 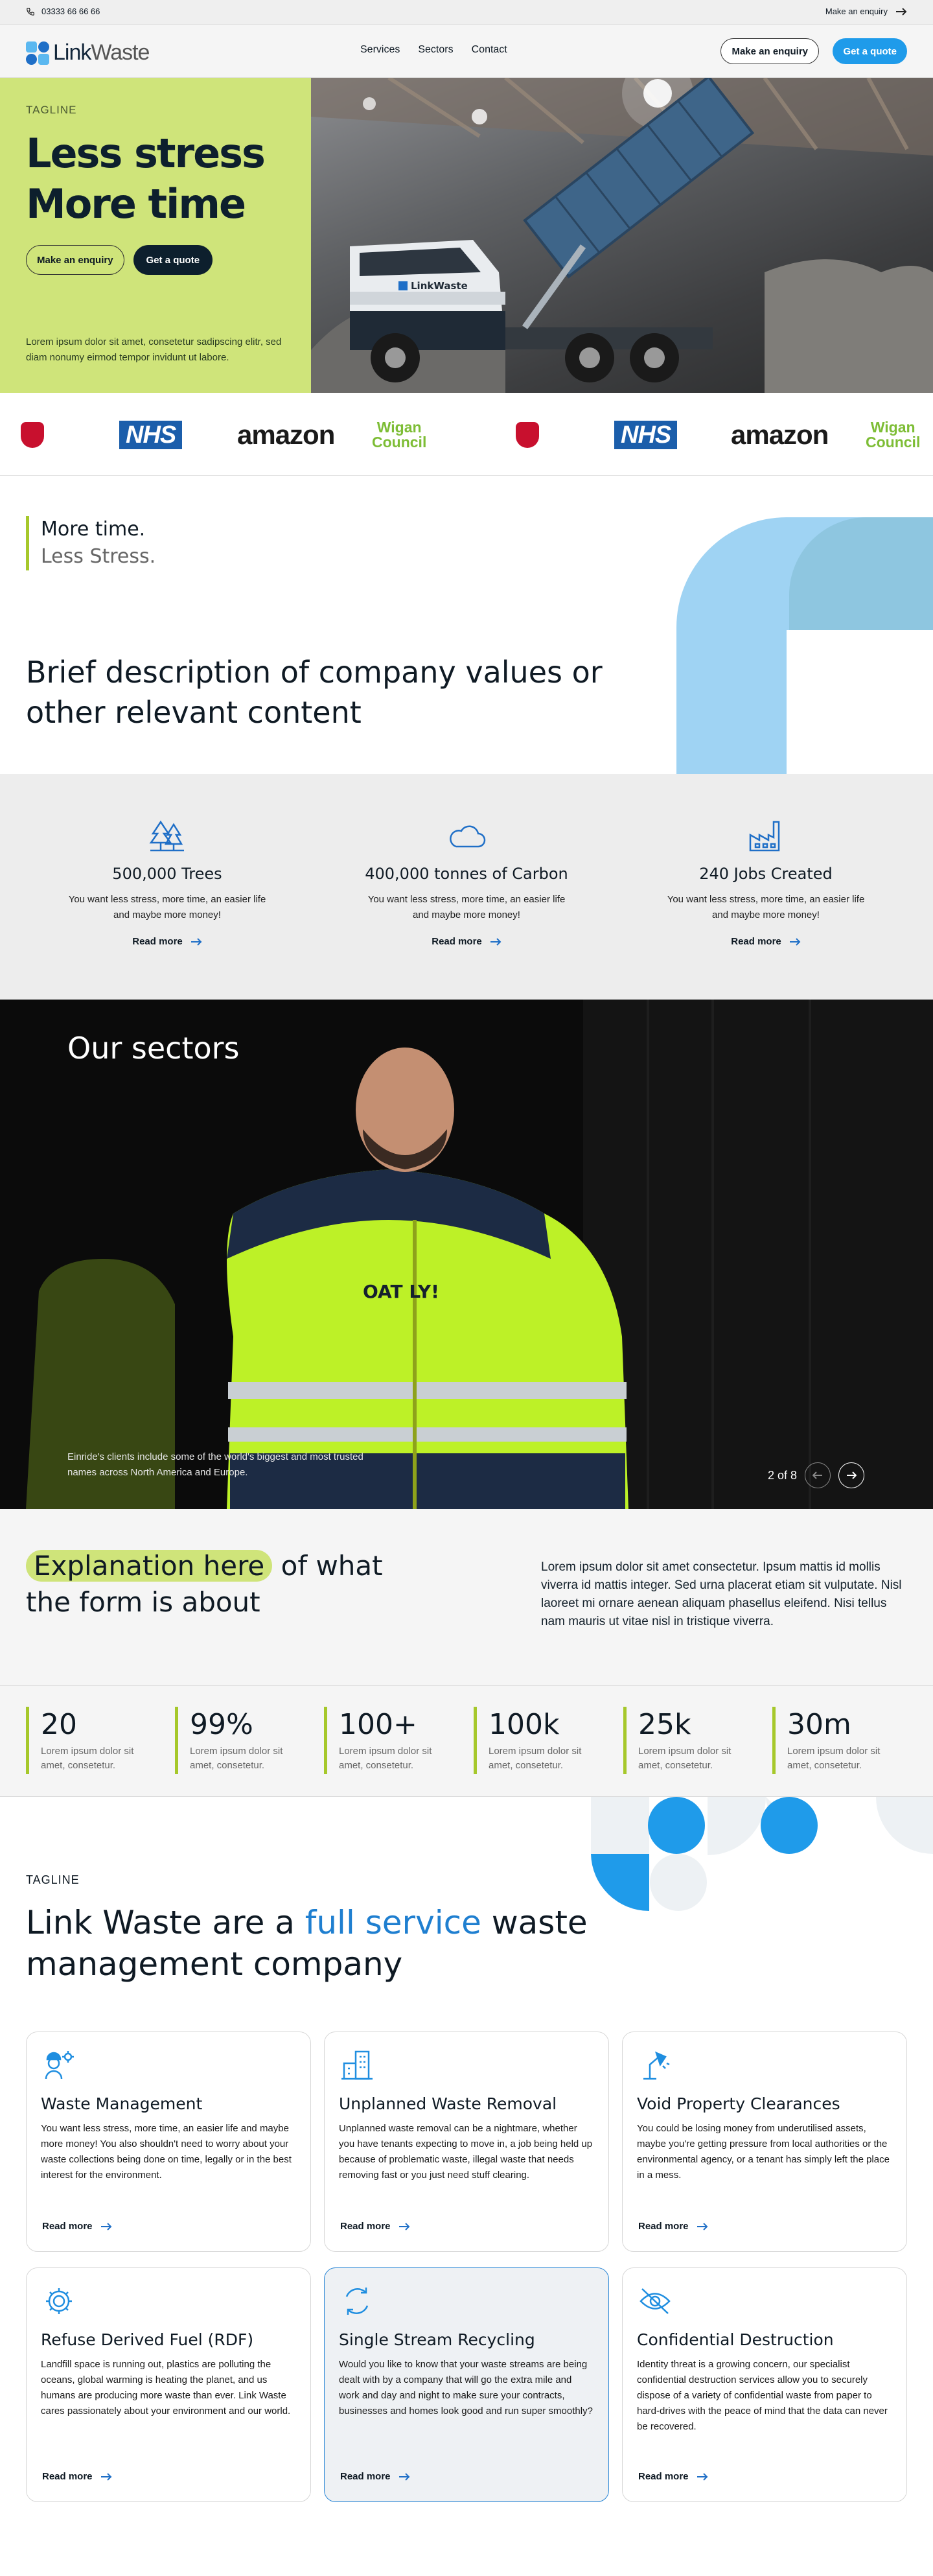 What do you see at coordinates (399, 427) in the screenshot?
I see `wigan-line1: Wigan` at bounding box center [399, 427].